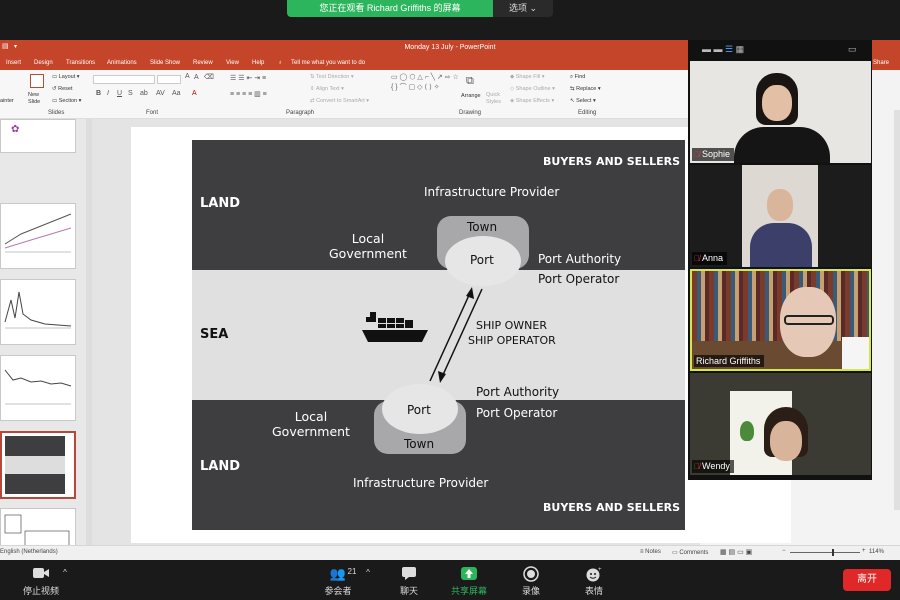  I want to click on lightbulb-icon: ♁, so click(280, 63).